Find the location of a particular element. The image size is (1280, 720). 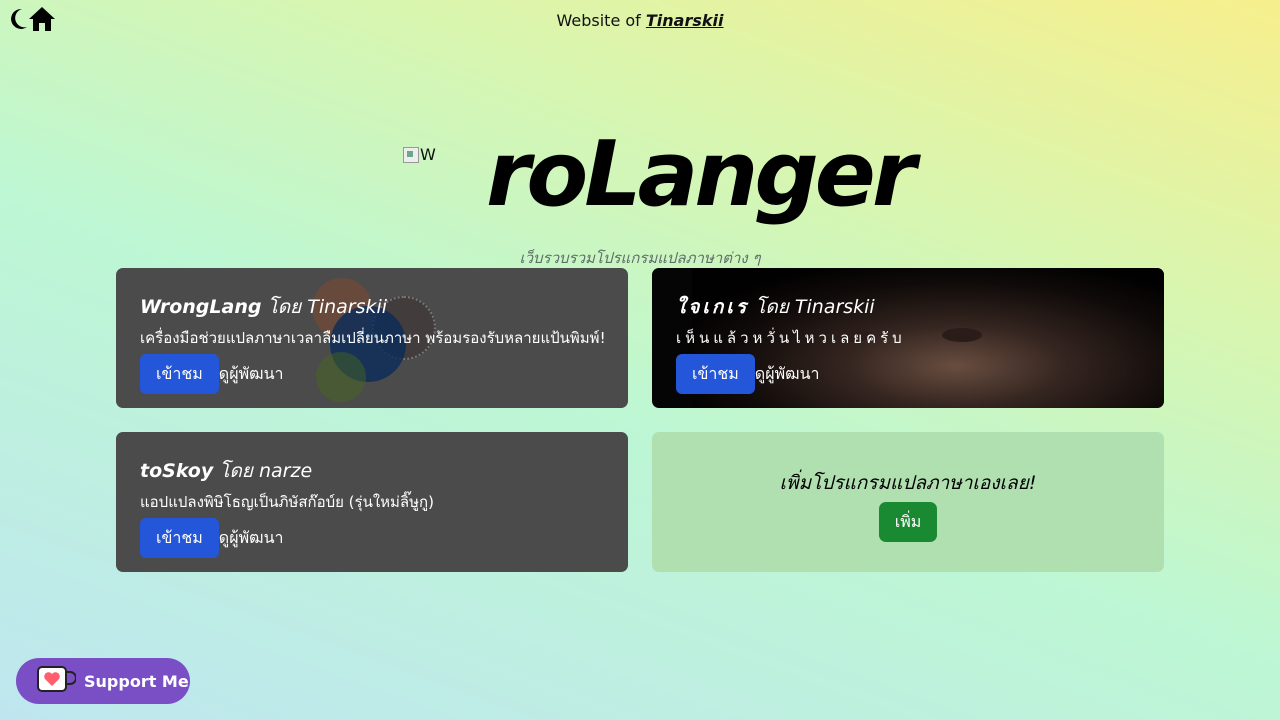

card-title: WrongLang โดย Tinarskii is located at coordinates (376, 307).